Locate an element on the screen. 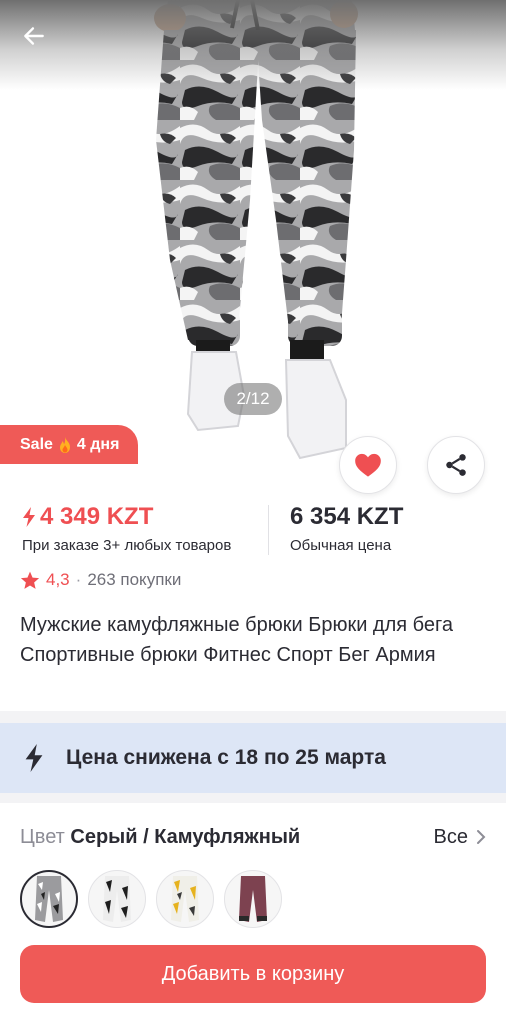  color-label: Цвет Серый / Камуфляжный is located at coordinates (160, 837).